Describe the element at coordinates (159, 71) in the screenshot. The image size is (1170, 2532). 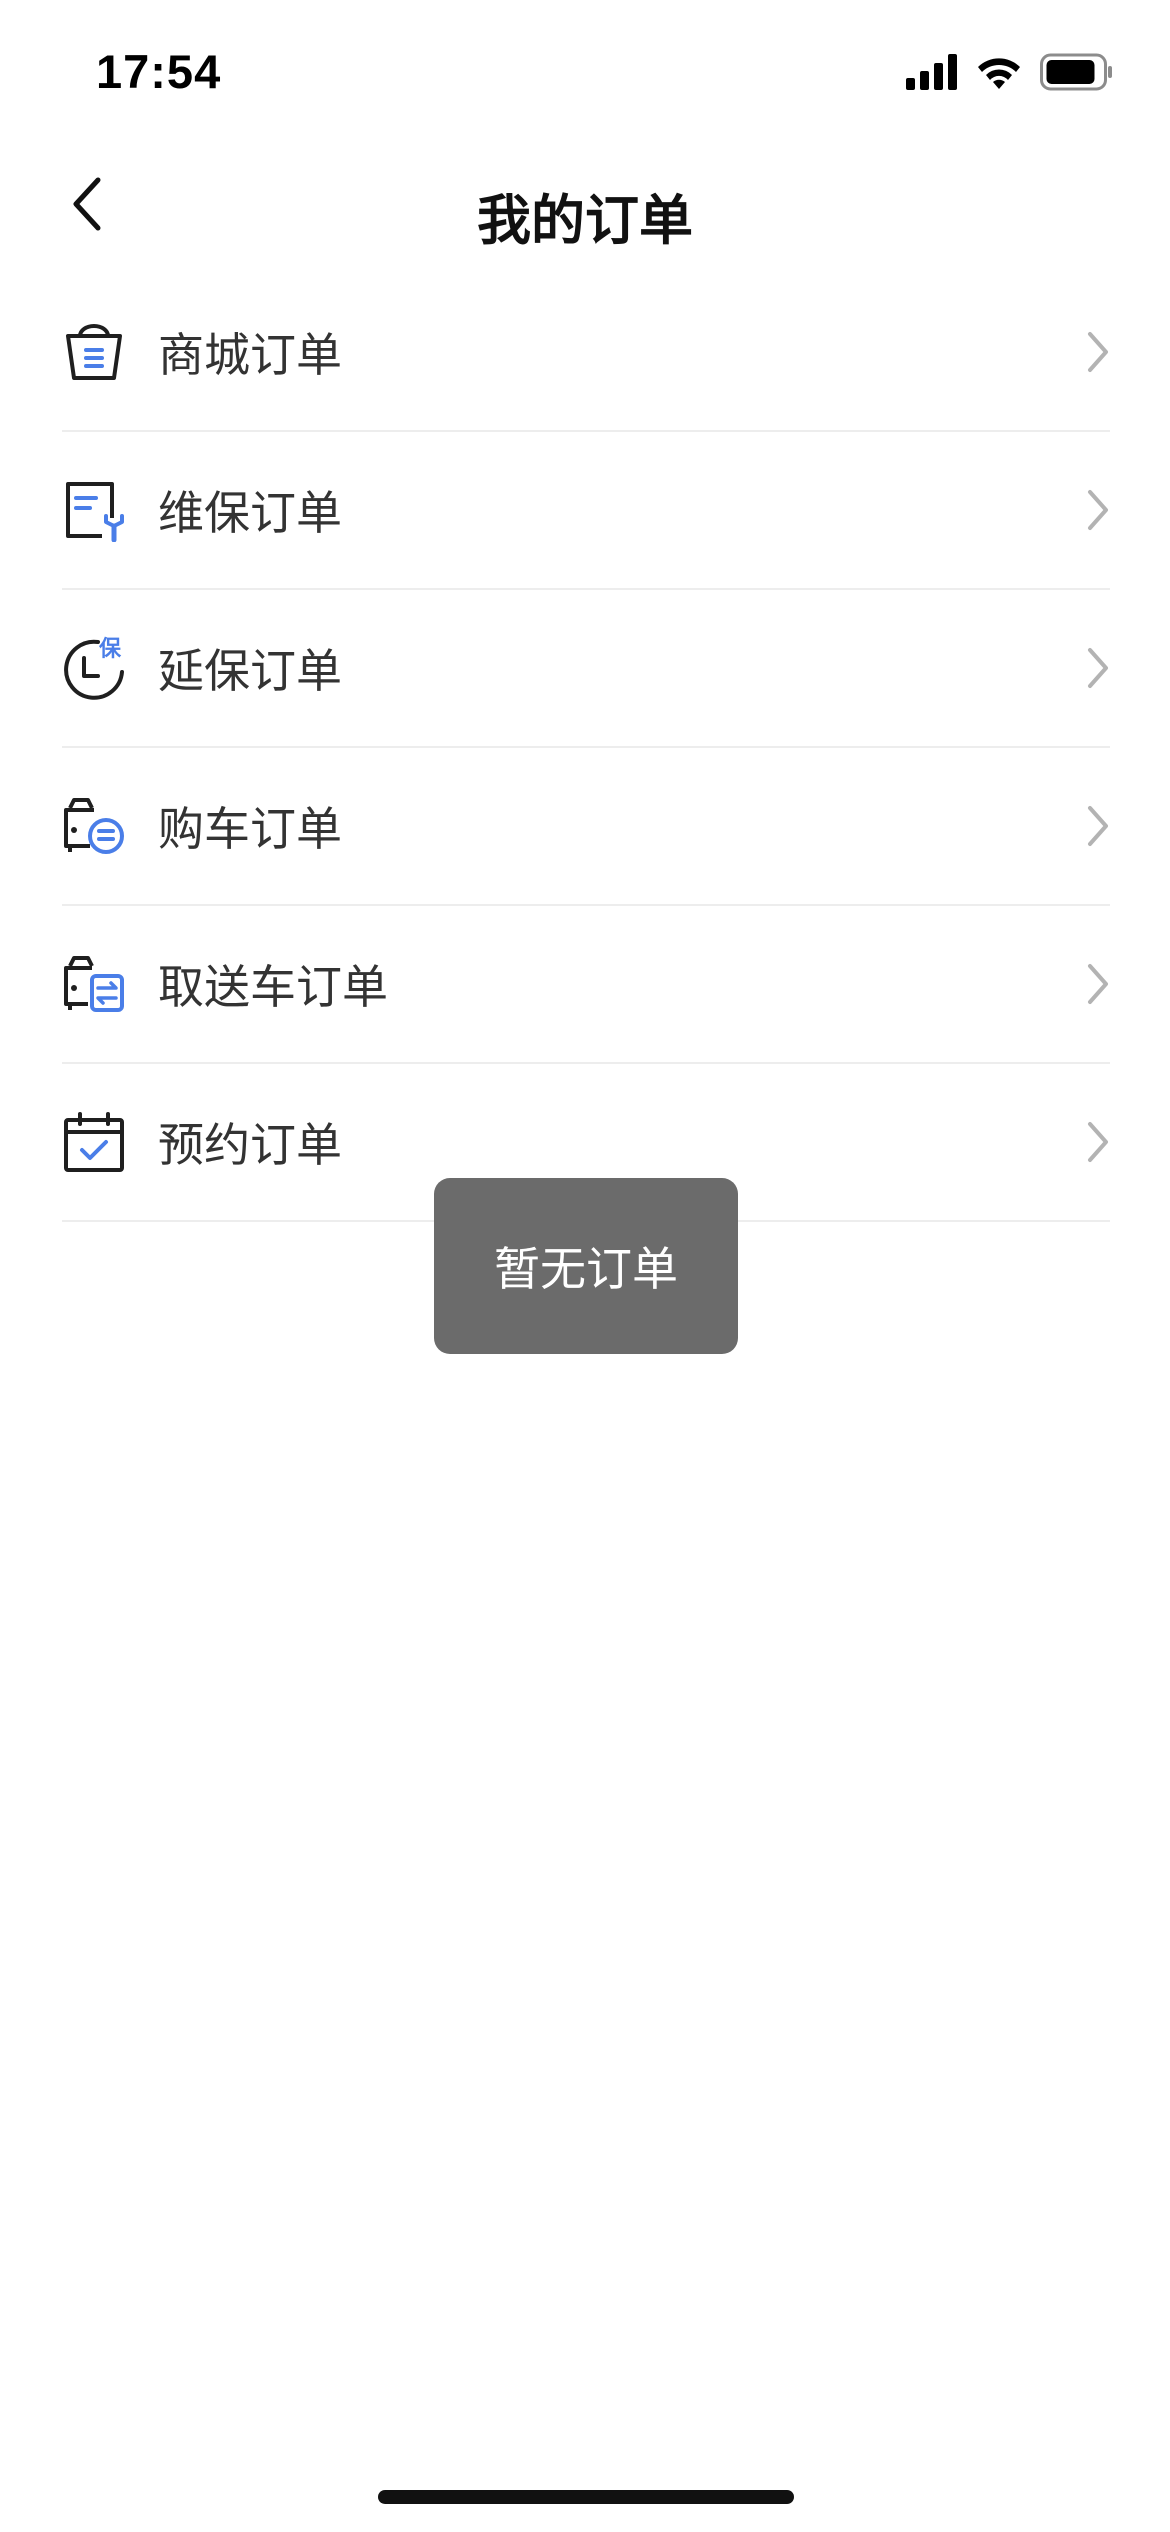
I see `status-time: 17:54` at that location.